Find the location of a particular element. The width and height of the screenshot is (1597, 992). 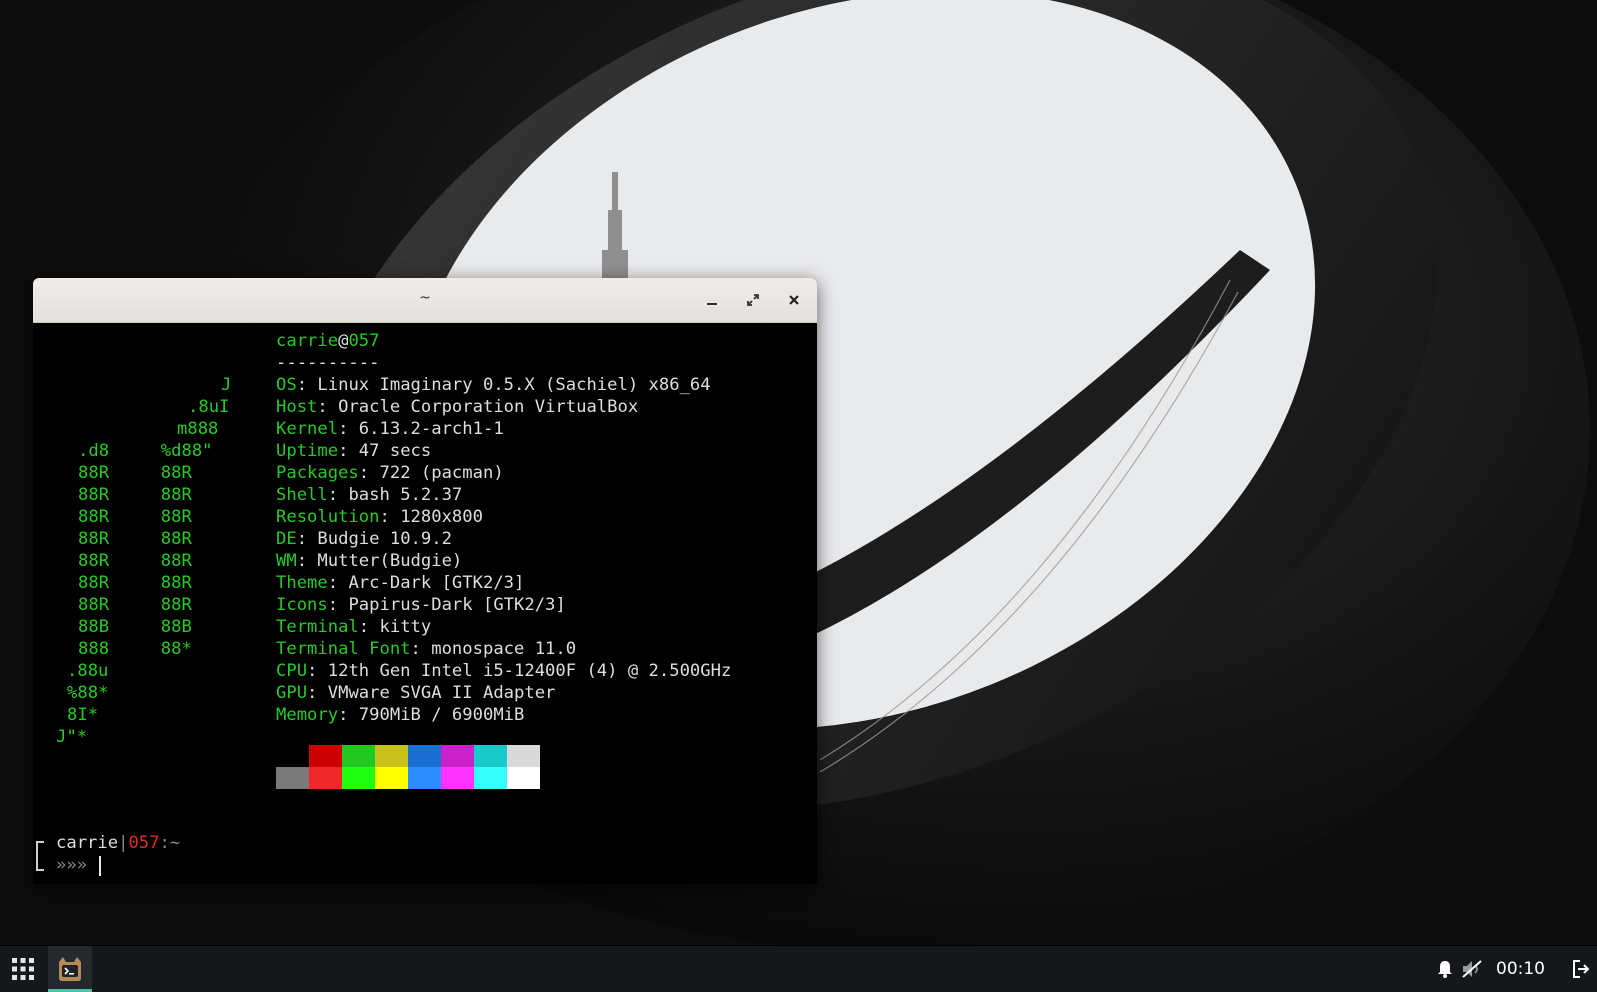

info-key: Kernel is located at coordinates (307, 429).